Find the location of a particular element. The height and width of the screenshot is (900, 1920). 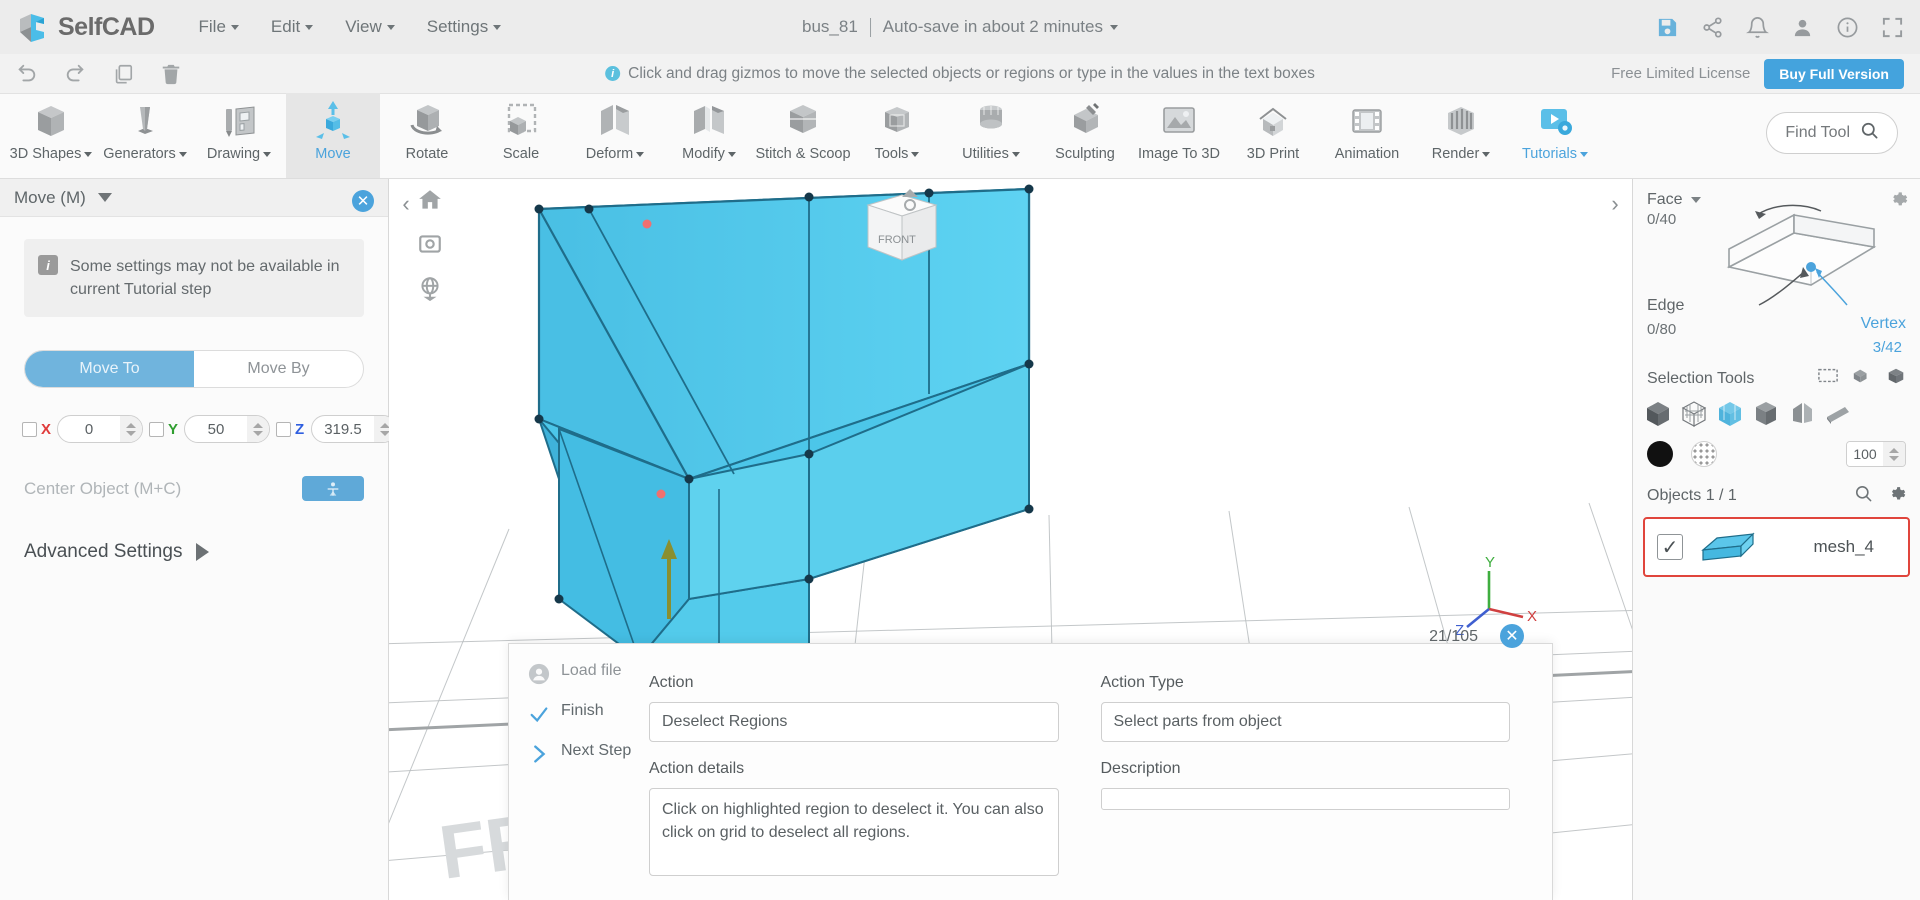

tool-modify: Modify is located at coordinates (709, 135).